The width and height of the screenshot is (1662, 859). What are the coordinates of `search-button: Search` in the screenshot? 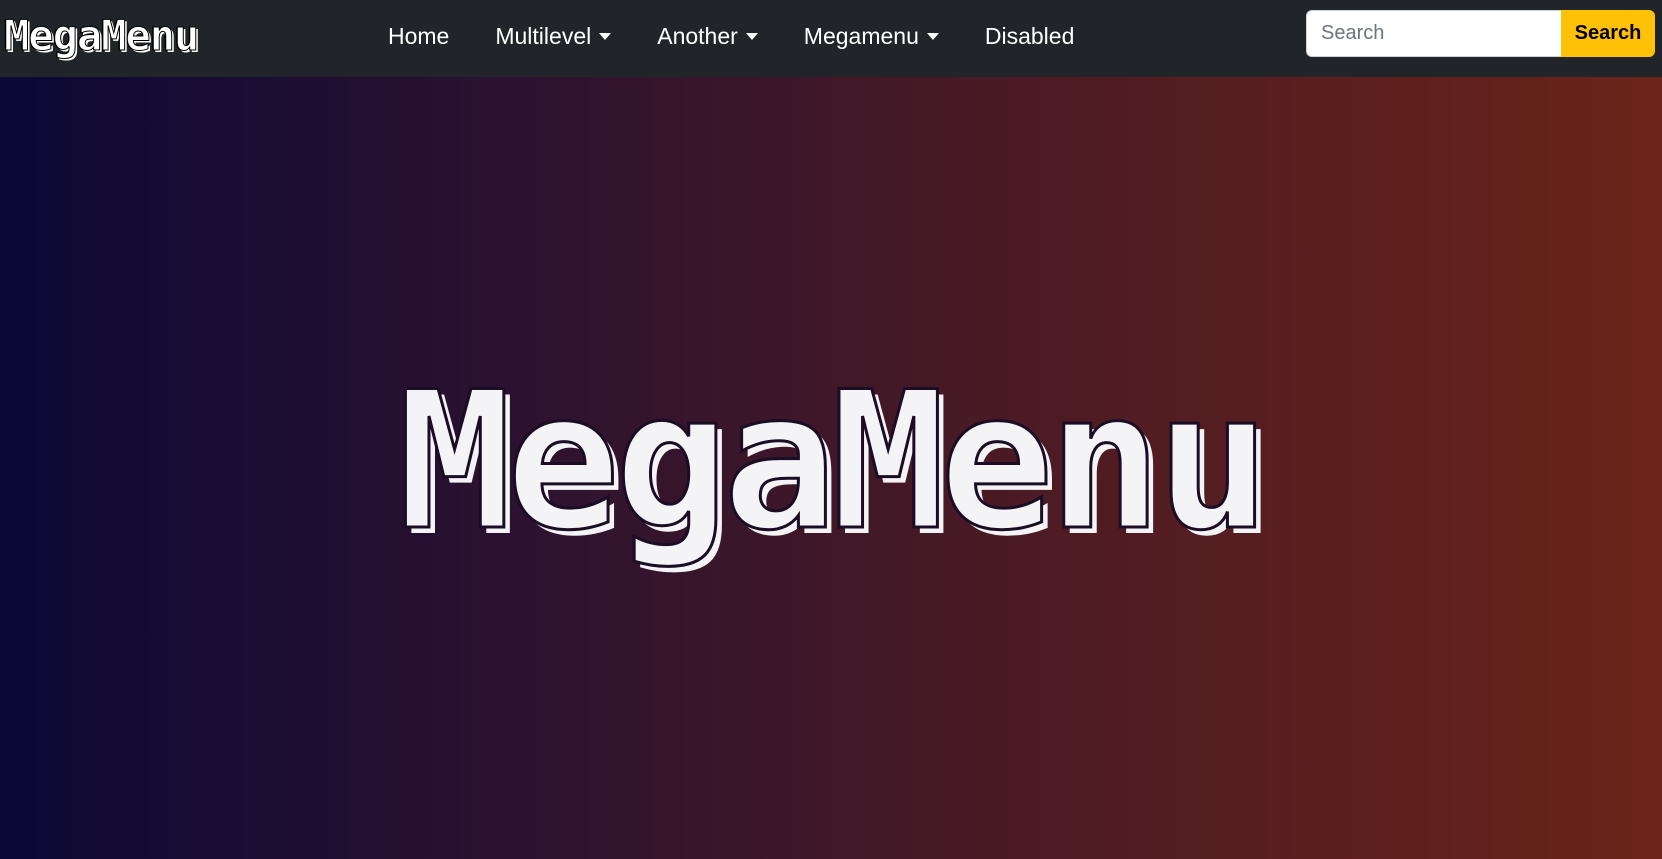 It's located at (1608, 33).